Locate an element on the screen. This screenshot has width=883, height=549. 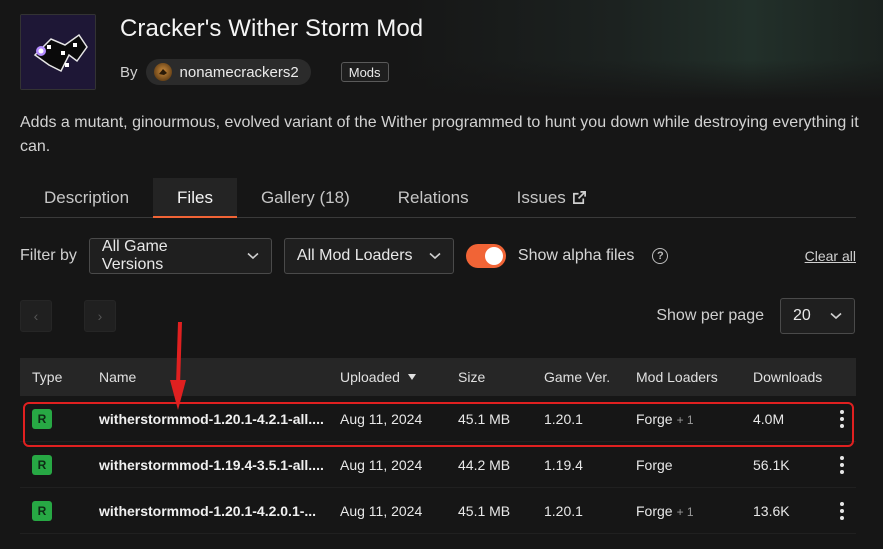
tab-label: Files is located at coordinates (195, 197).